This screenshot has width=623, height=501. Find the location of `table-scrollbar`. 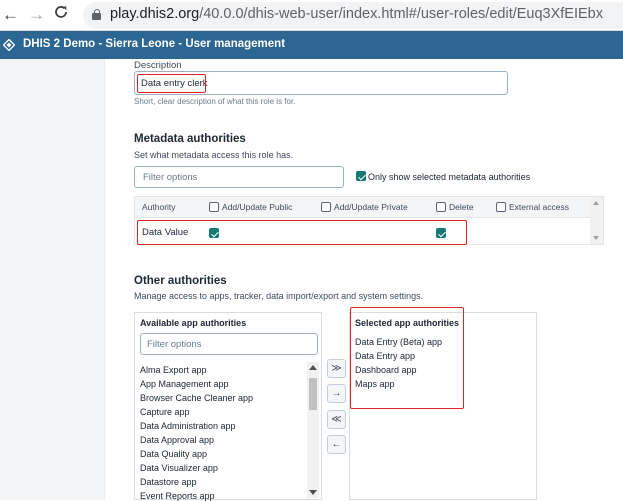

table-scrollbar is located at coordinates (596, 220).